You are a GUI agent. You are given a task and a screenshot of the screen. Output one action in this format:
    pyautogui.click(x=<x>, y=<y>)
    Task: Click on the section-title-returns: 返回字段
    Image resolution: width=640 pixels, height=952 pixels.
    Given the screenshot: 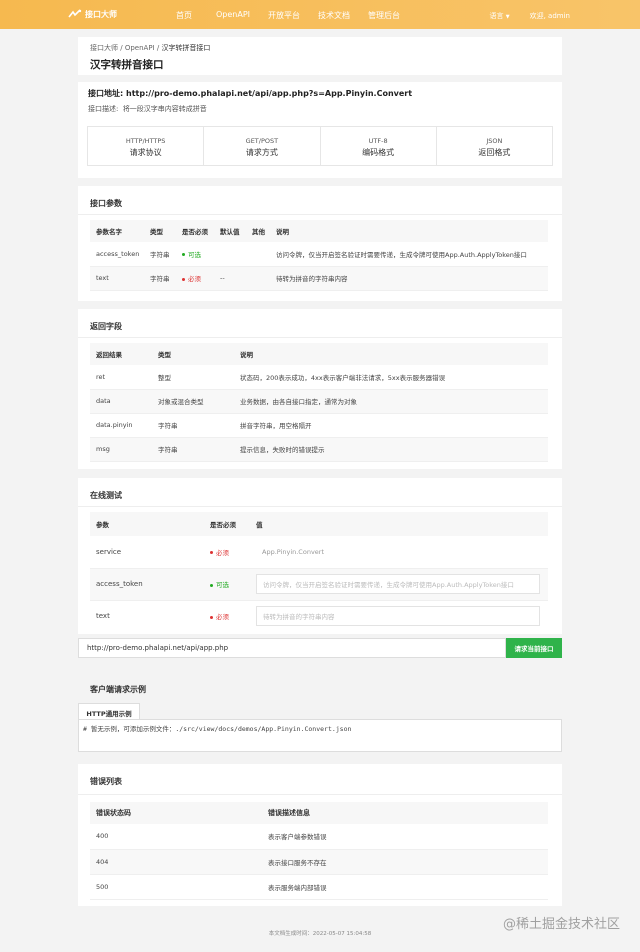 What is the action you would take?
    pyautogui.click(x=106, y=326)
    